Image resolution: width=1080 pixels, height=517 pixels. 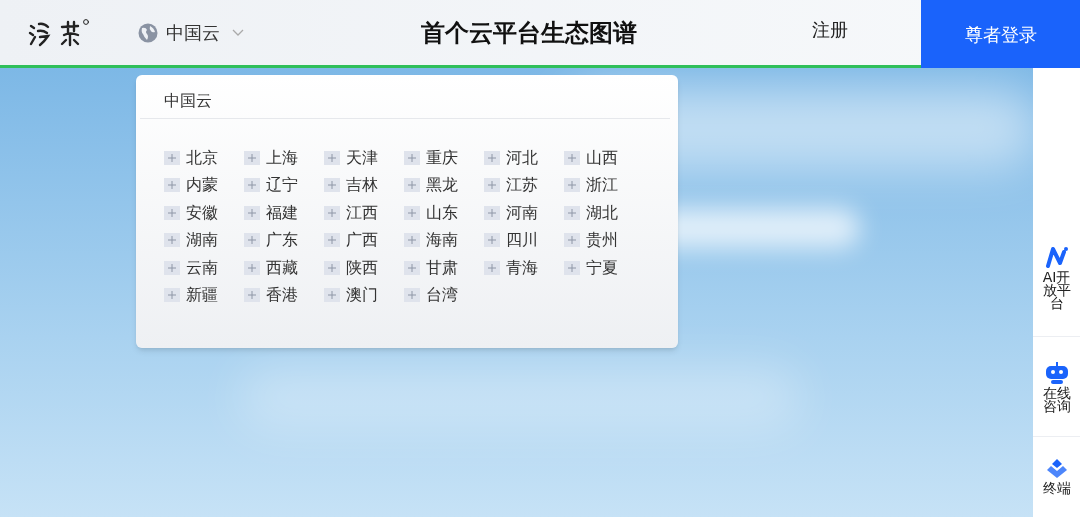 What do you see at coordinates (204, 268) in the screenshot?
I see `region-option: 云南` at bounding box center [204, 268].